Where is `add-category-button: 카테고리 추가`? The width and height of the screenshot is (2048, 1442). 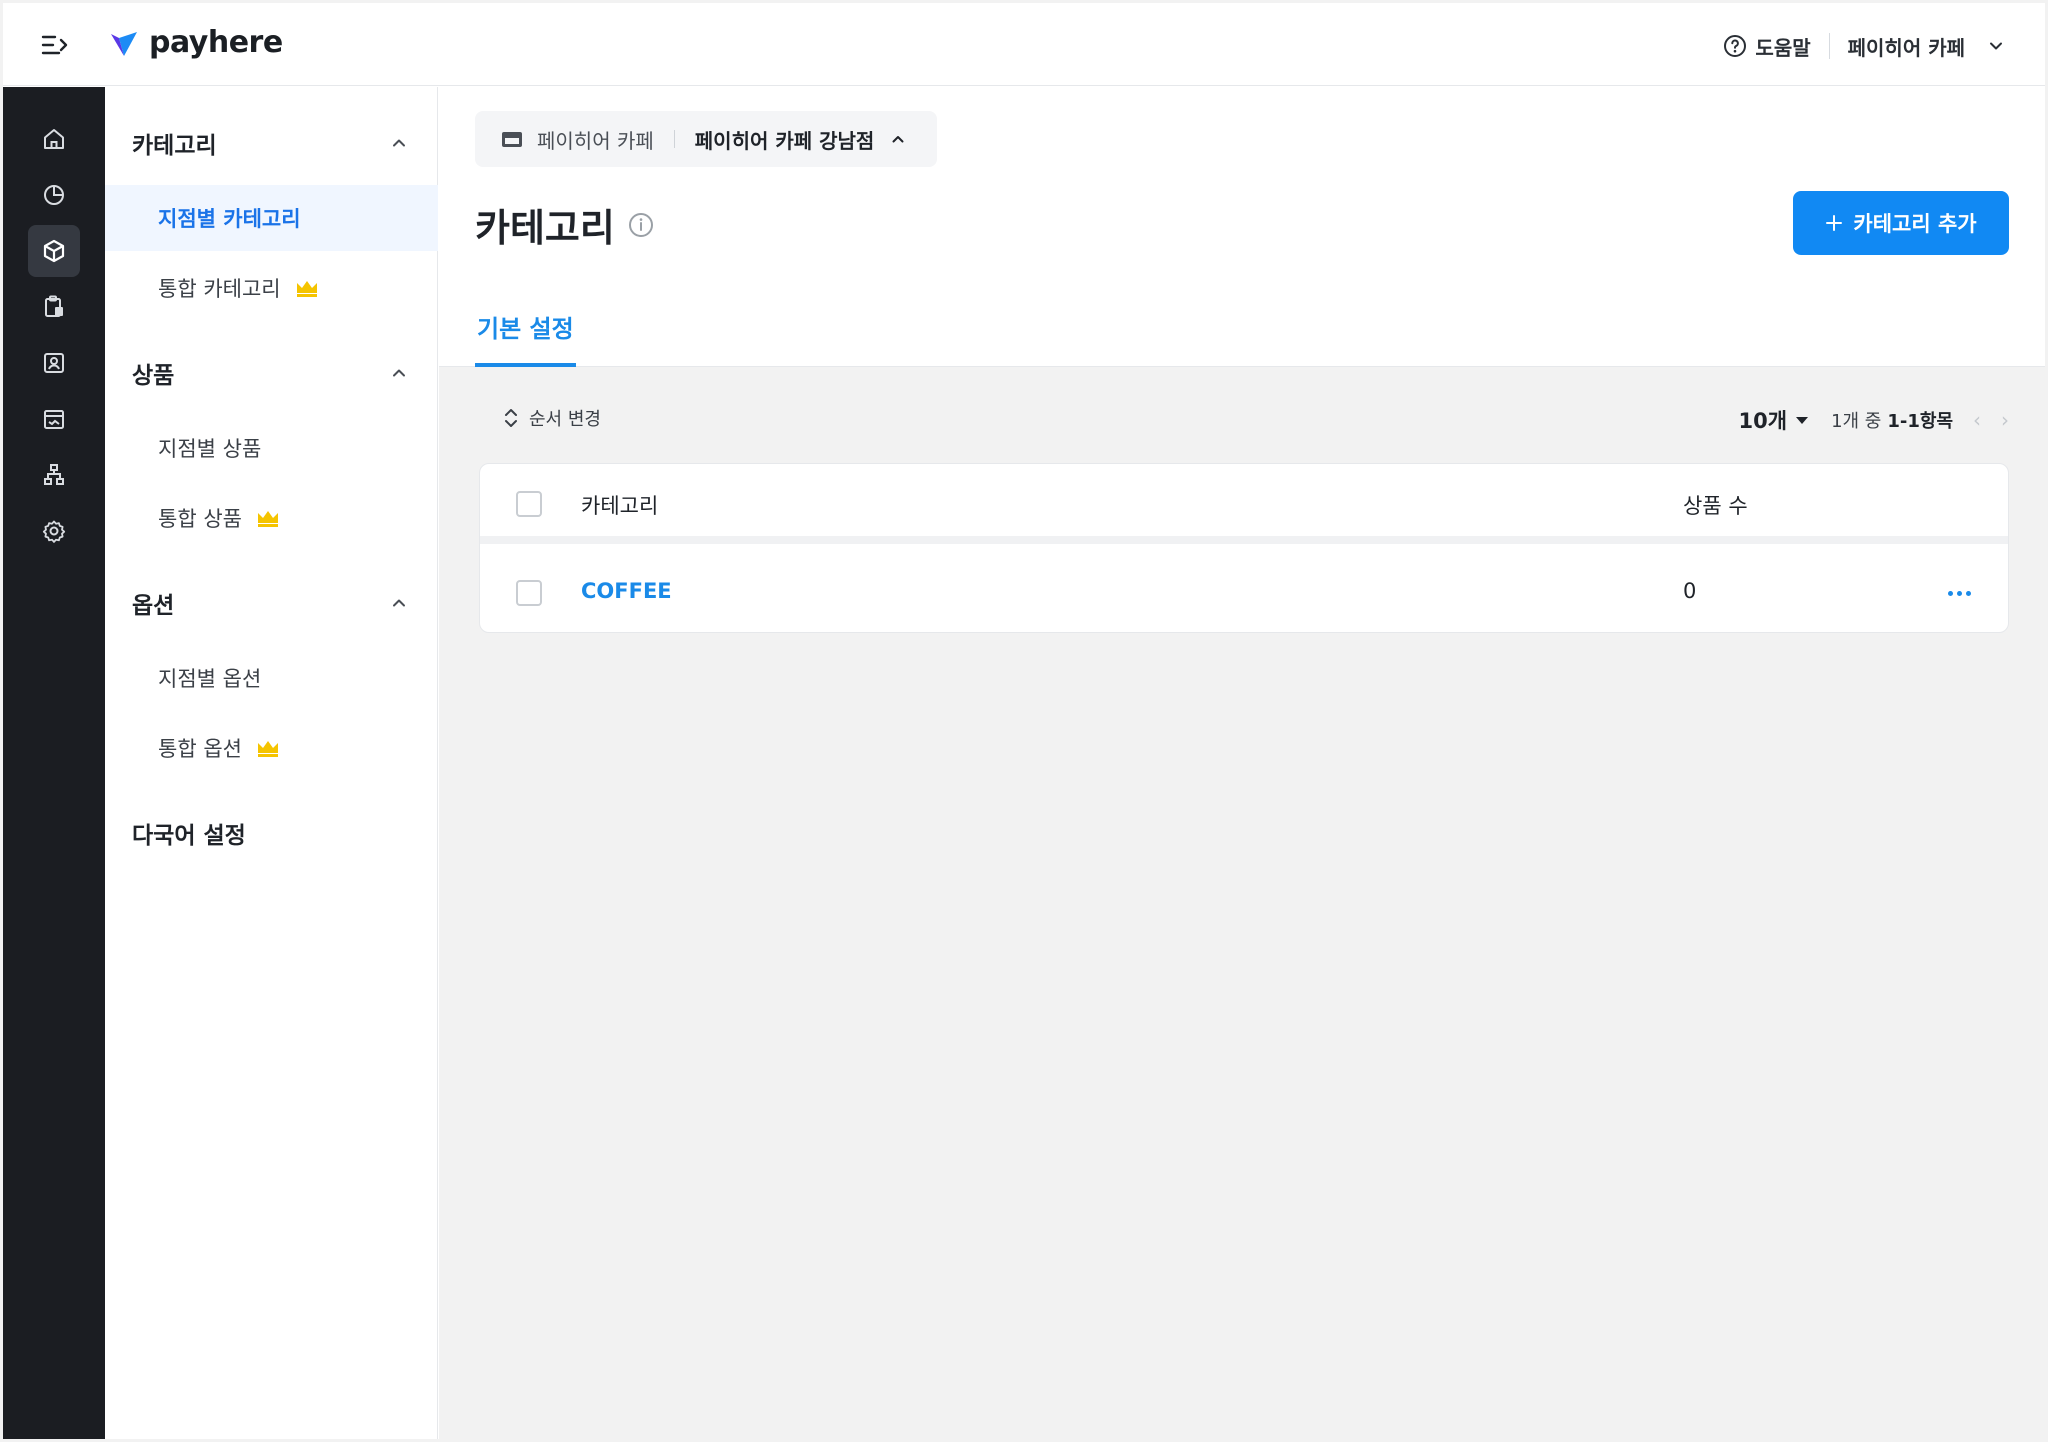
add-category-button: 카테고리 추가 is located at coordinates (1901, 223).